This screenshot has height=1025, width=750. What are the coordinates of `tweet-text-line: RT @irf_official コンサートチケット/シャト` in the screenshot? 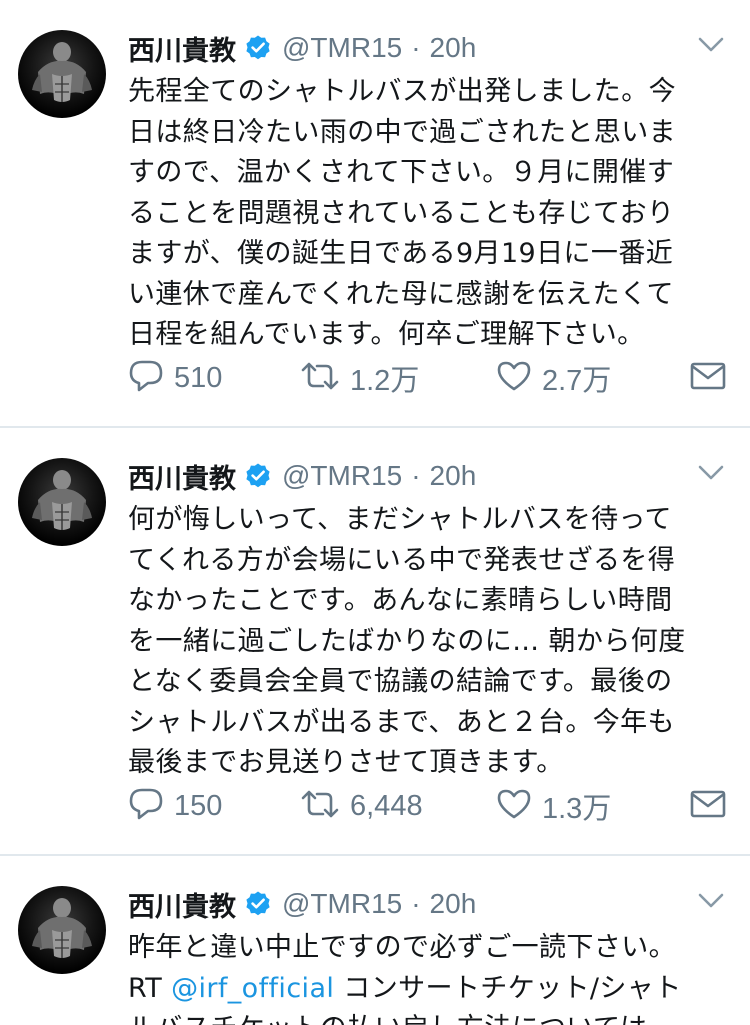 It's located at (428, 989).